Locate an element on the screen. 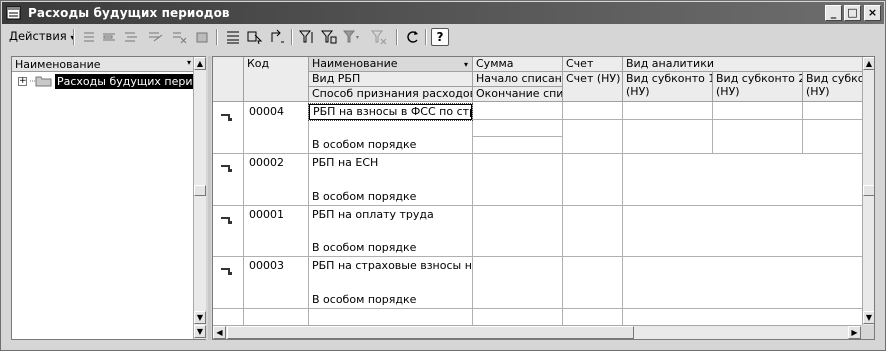  level-up-icon is located at coordinates (277, 37).